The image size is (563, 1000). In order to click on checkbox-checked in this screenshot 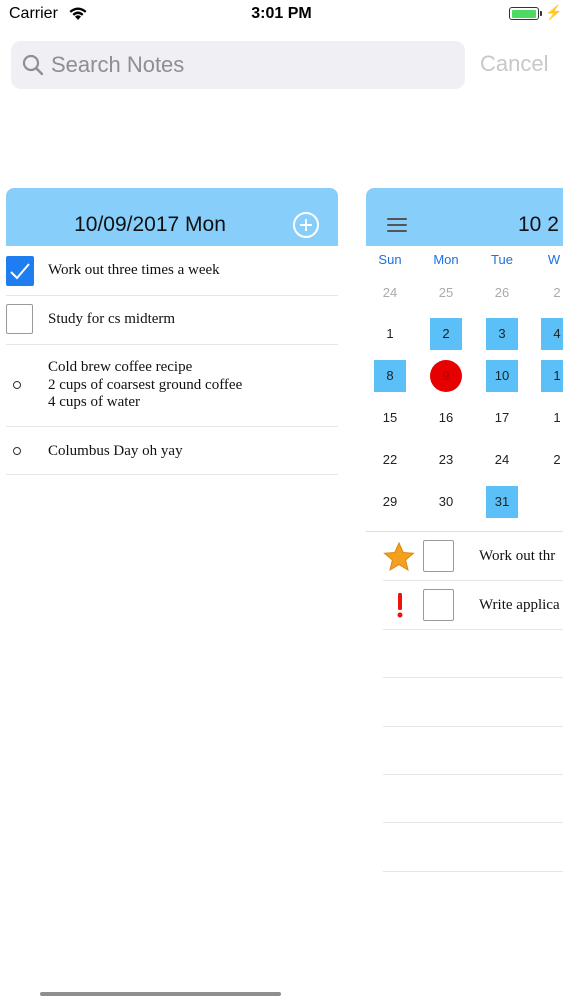, I will do `click(20, 271)`.